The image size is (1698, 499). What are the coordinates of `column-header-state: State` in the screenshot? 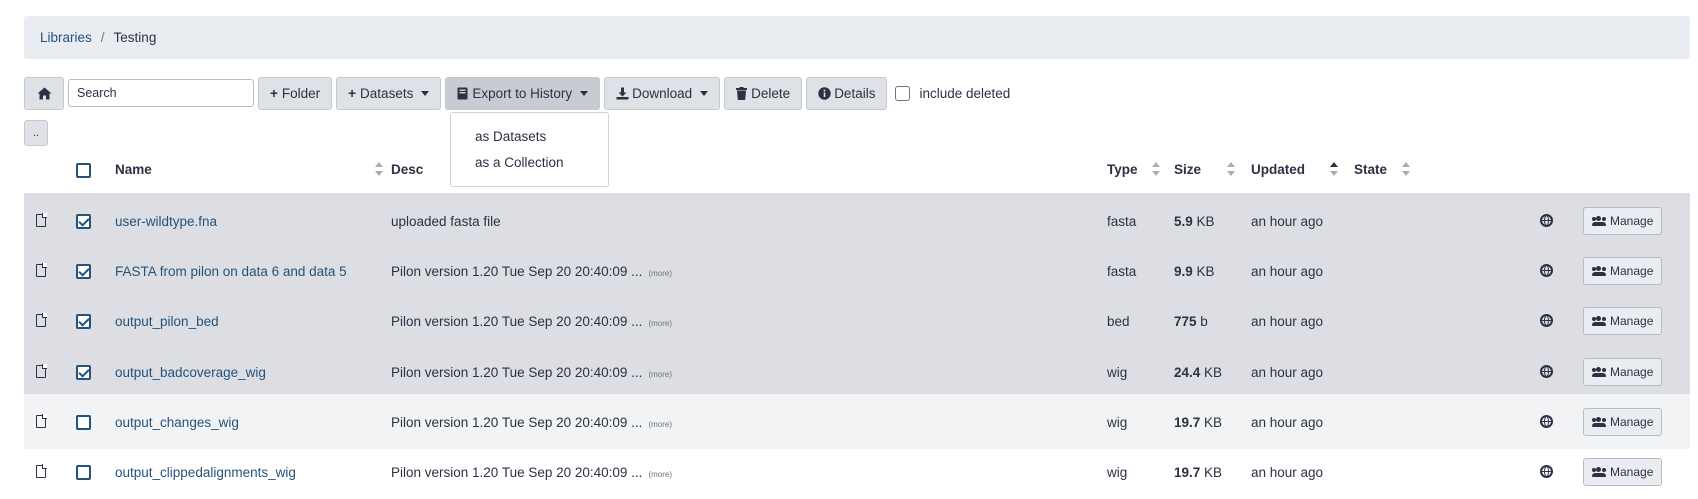 It's located at (1370, 169).